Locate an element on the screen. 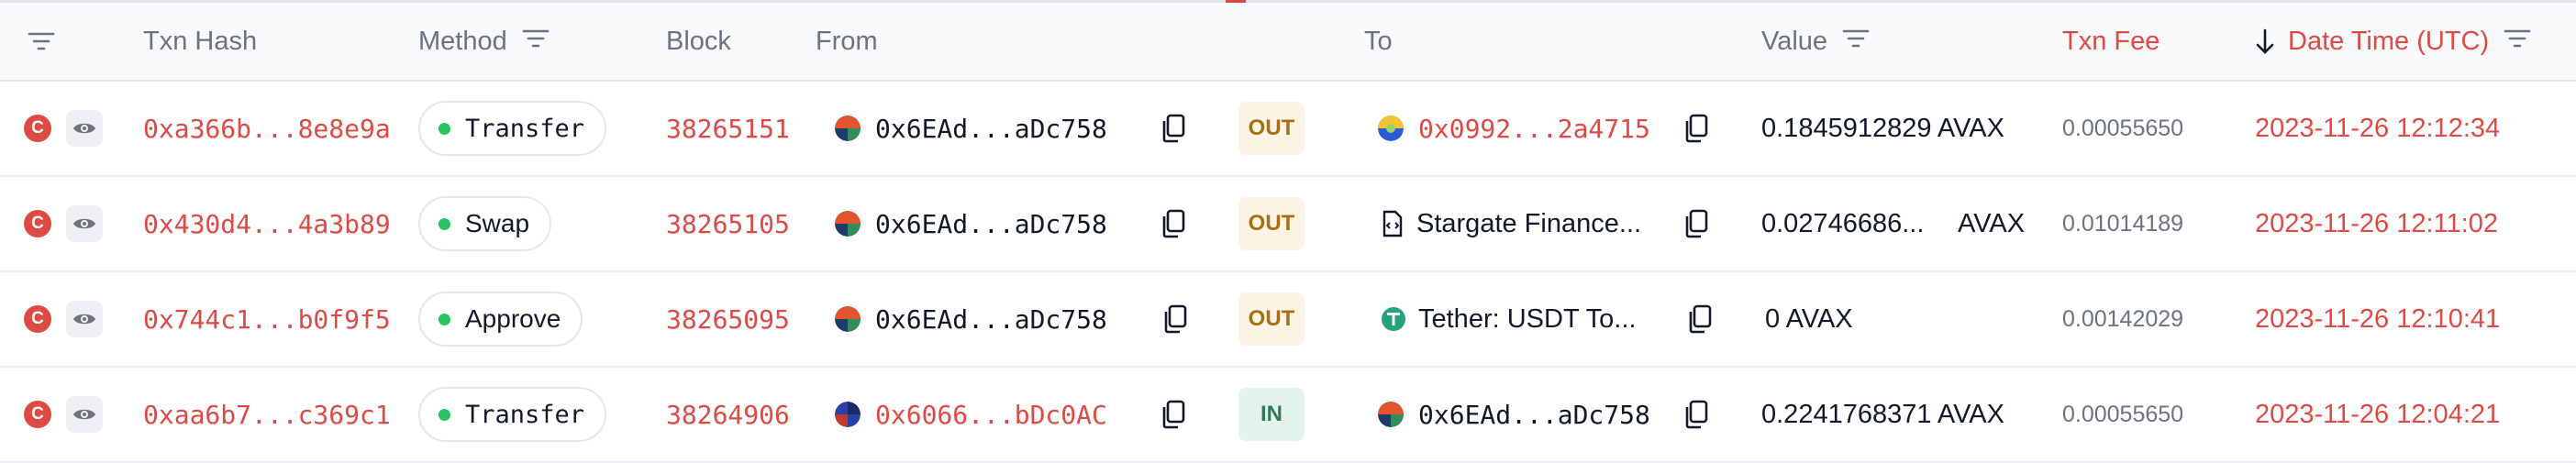 The height and width of the screenshot is (463, 2576). filter-icon is located at coordinates (41, 42).